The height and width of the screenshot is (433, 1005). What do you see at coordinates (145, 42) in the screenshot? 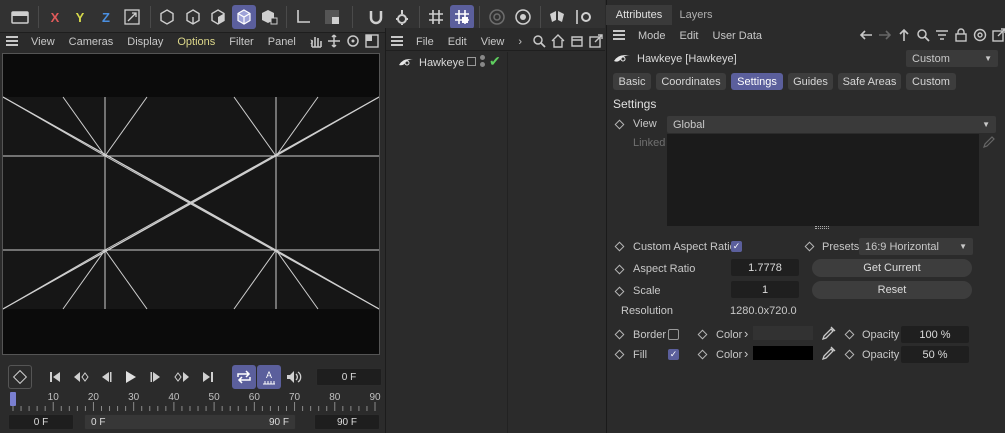
I see `viewport-menu-display: Display` at bounding box center [145, 42].